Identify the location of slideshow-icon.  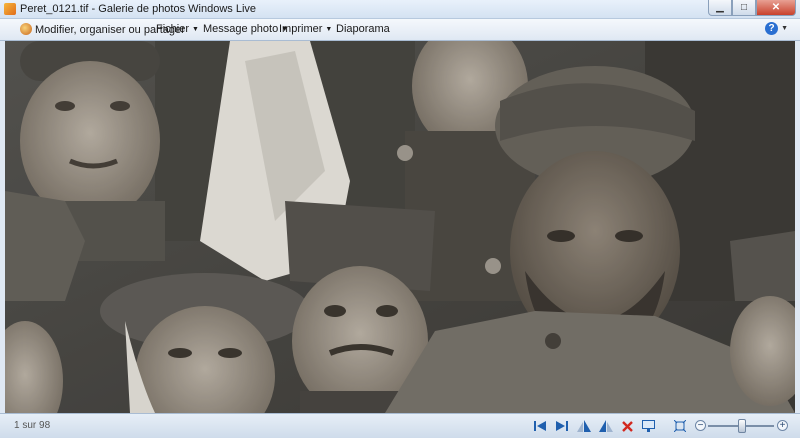
(648, 426).